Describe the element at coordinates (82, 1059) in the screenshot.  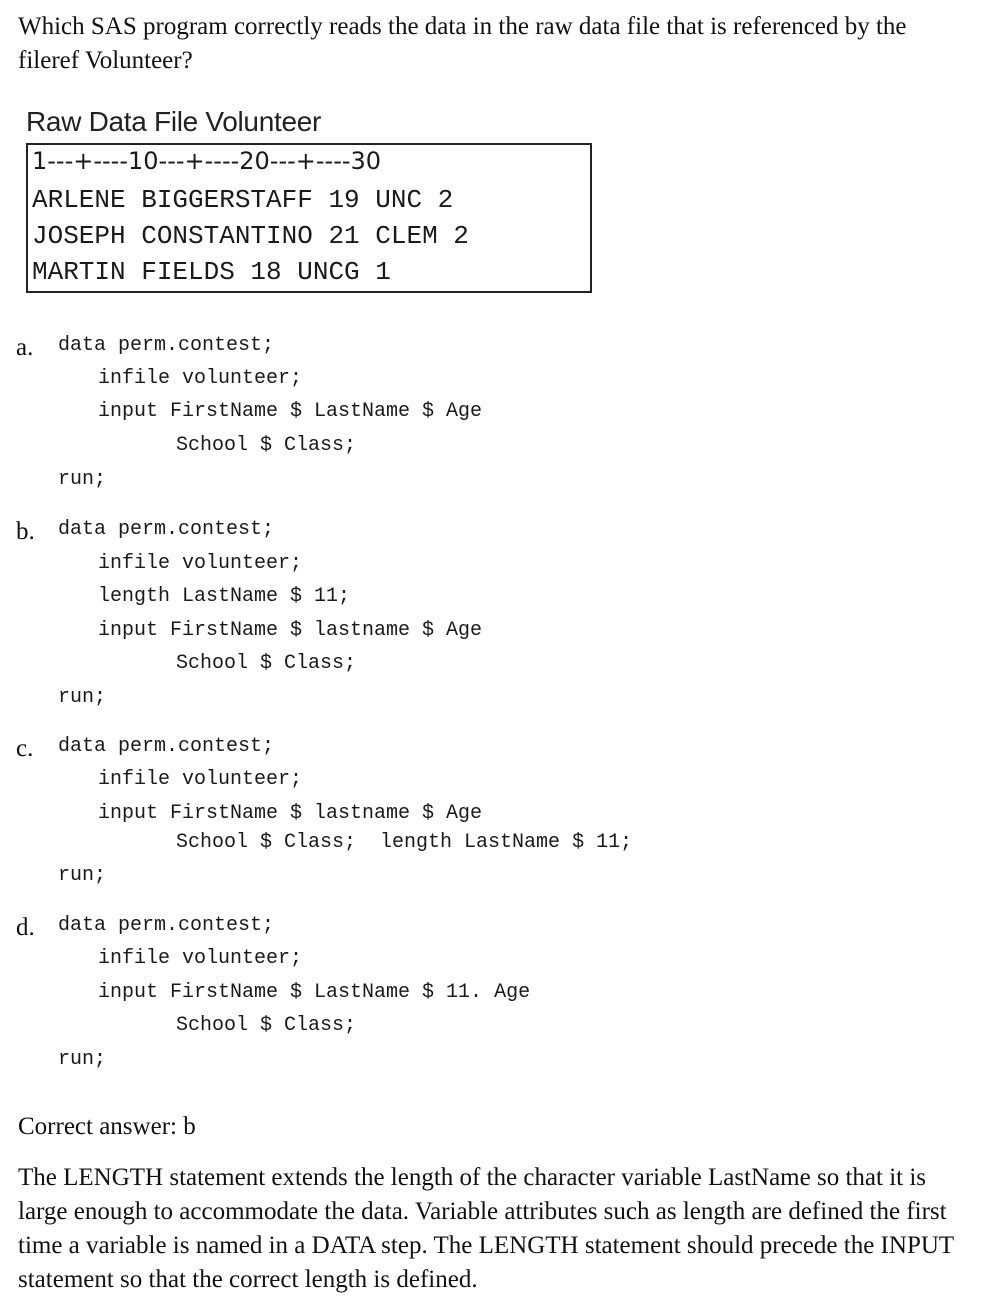
I see `option-d-code-line: run;` at that location.